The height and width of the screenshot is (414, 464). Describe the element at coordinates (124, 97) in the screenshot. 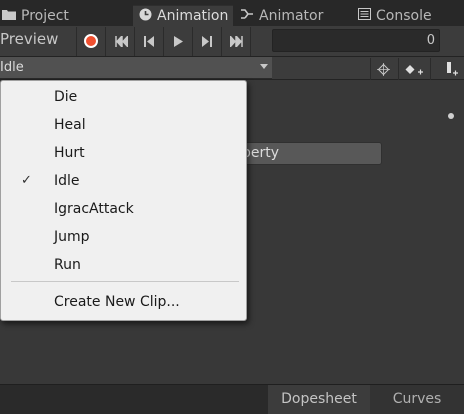

I see `menu-item-die: Die` at that location.